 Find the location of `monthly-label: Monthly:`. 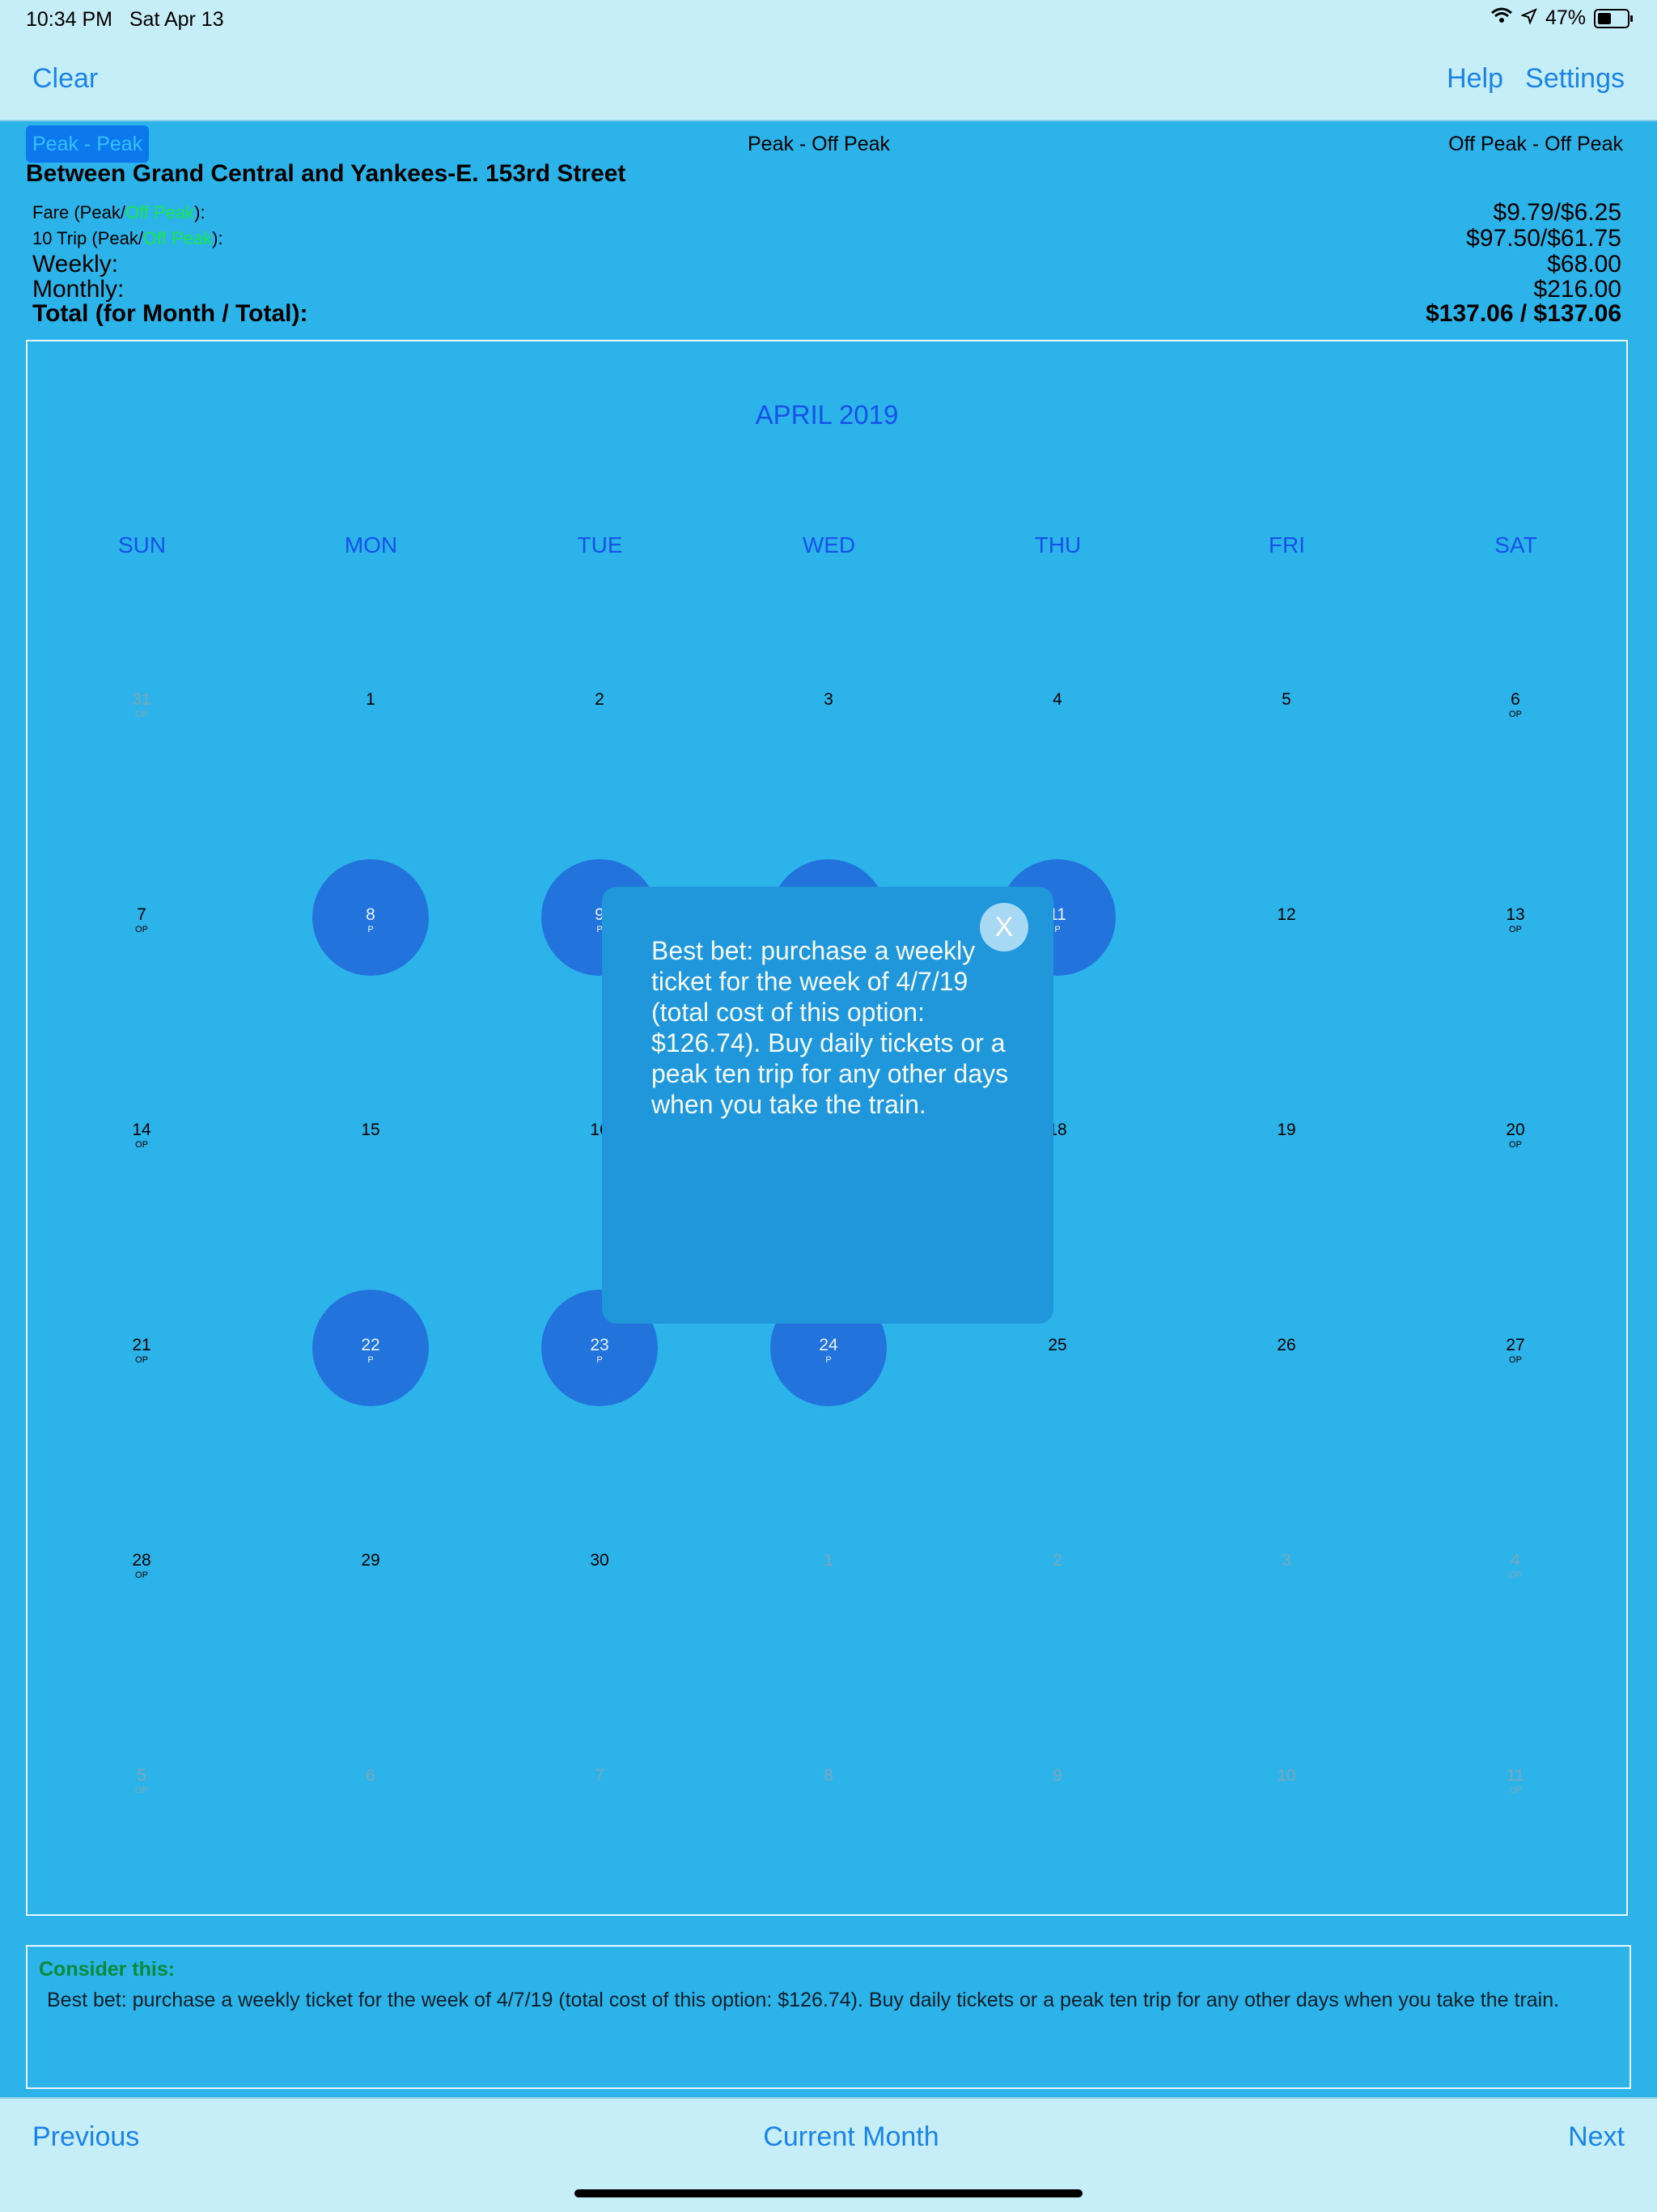

monthly-label: Monthly: is located at coordinates (78, 289).